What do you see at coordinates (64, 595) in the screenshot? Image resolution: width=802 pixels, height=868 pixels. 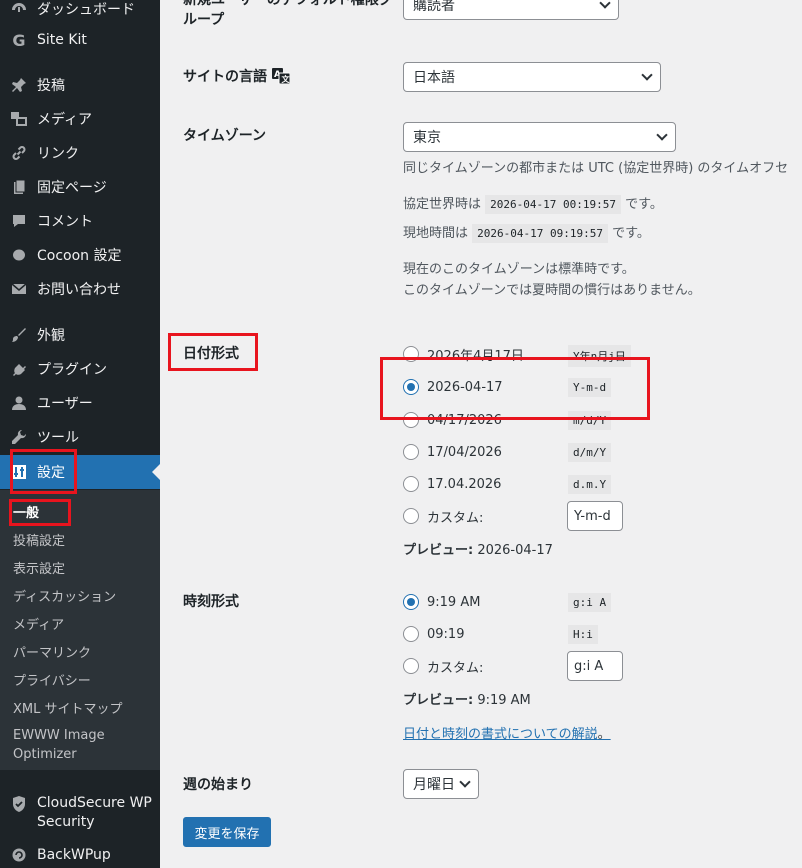 I see `submenu-discussion: ディスカッション` at bounding box center [64, 595].